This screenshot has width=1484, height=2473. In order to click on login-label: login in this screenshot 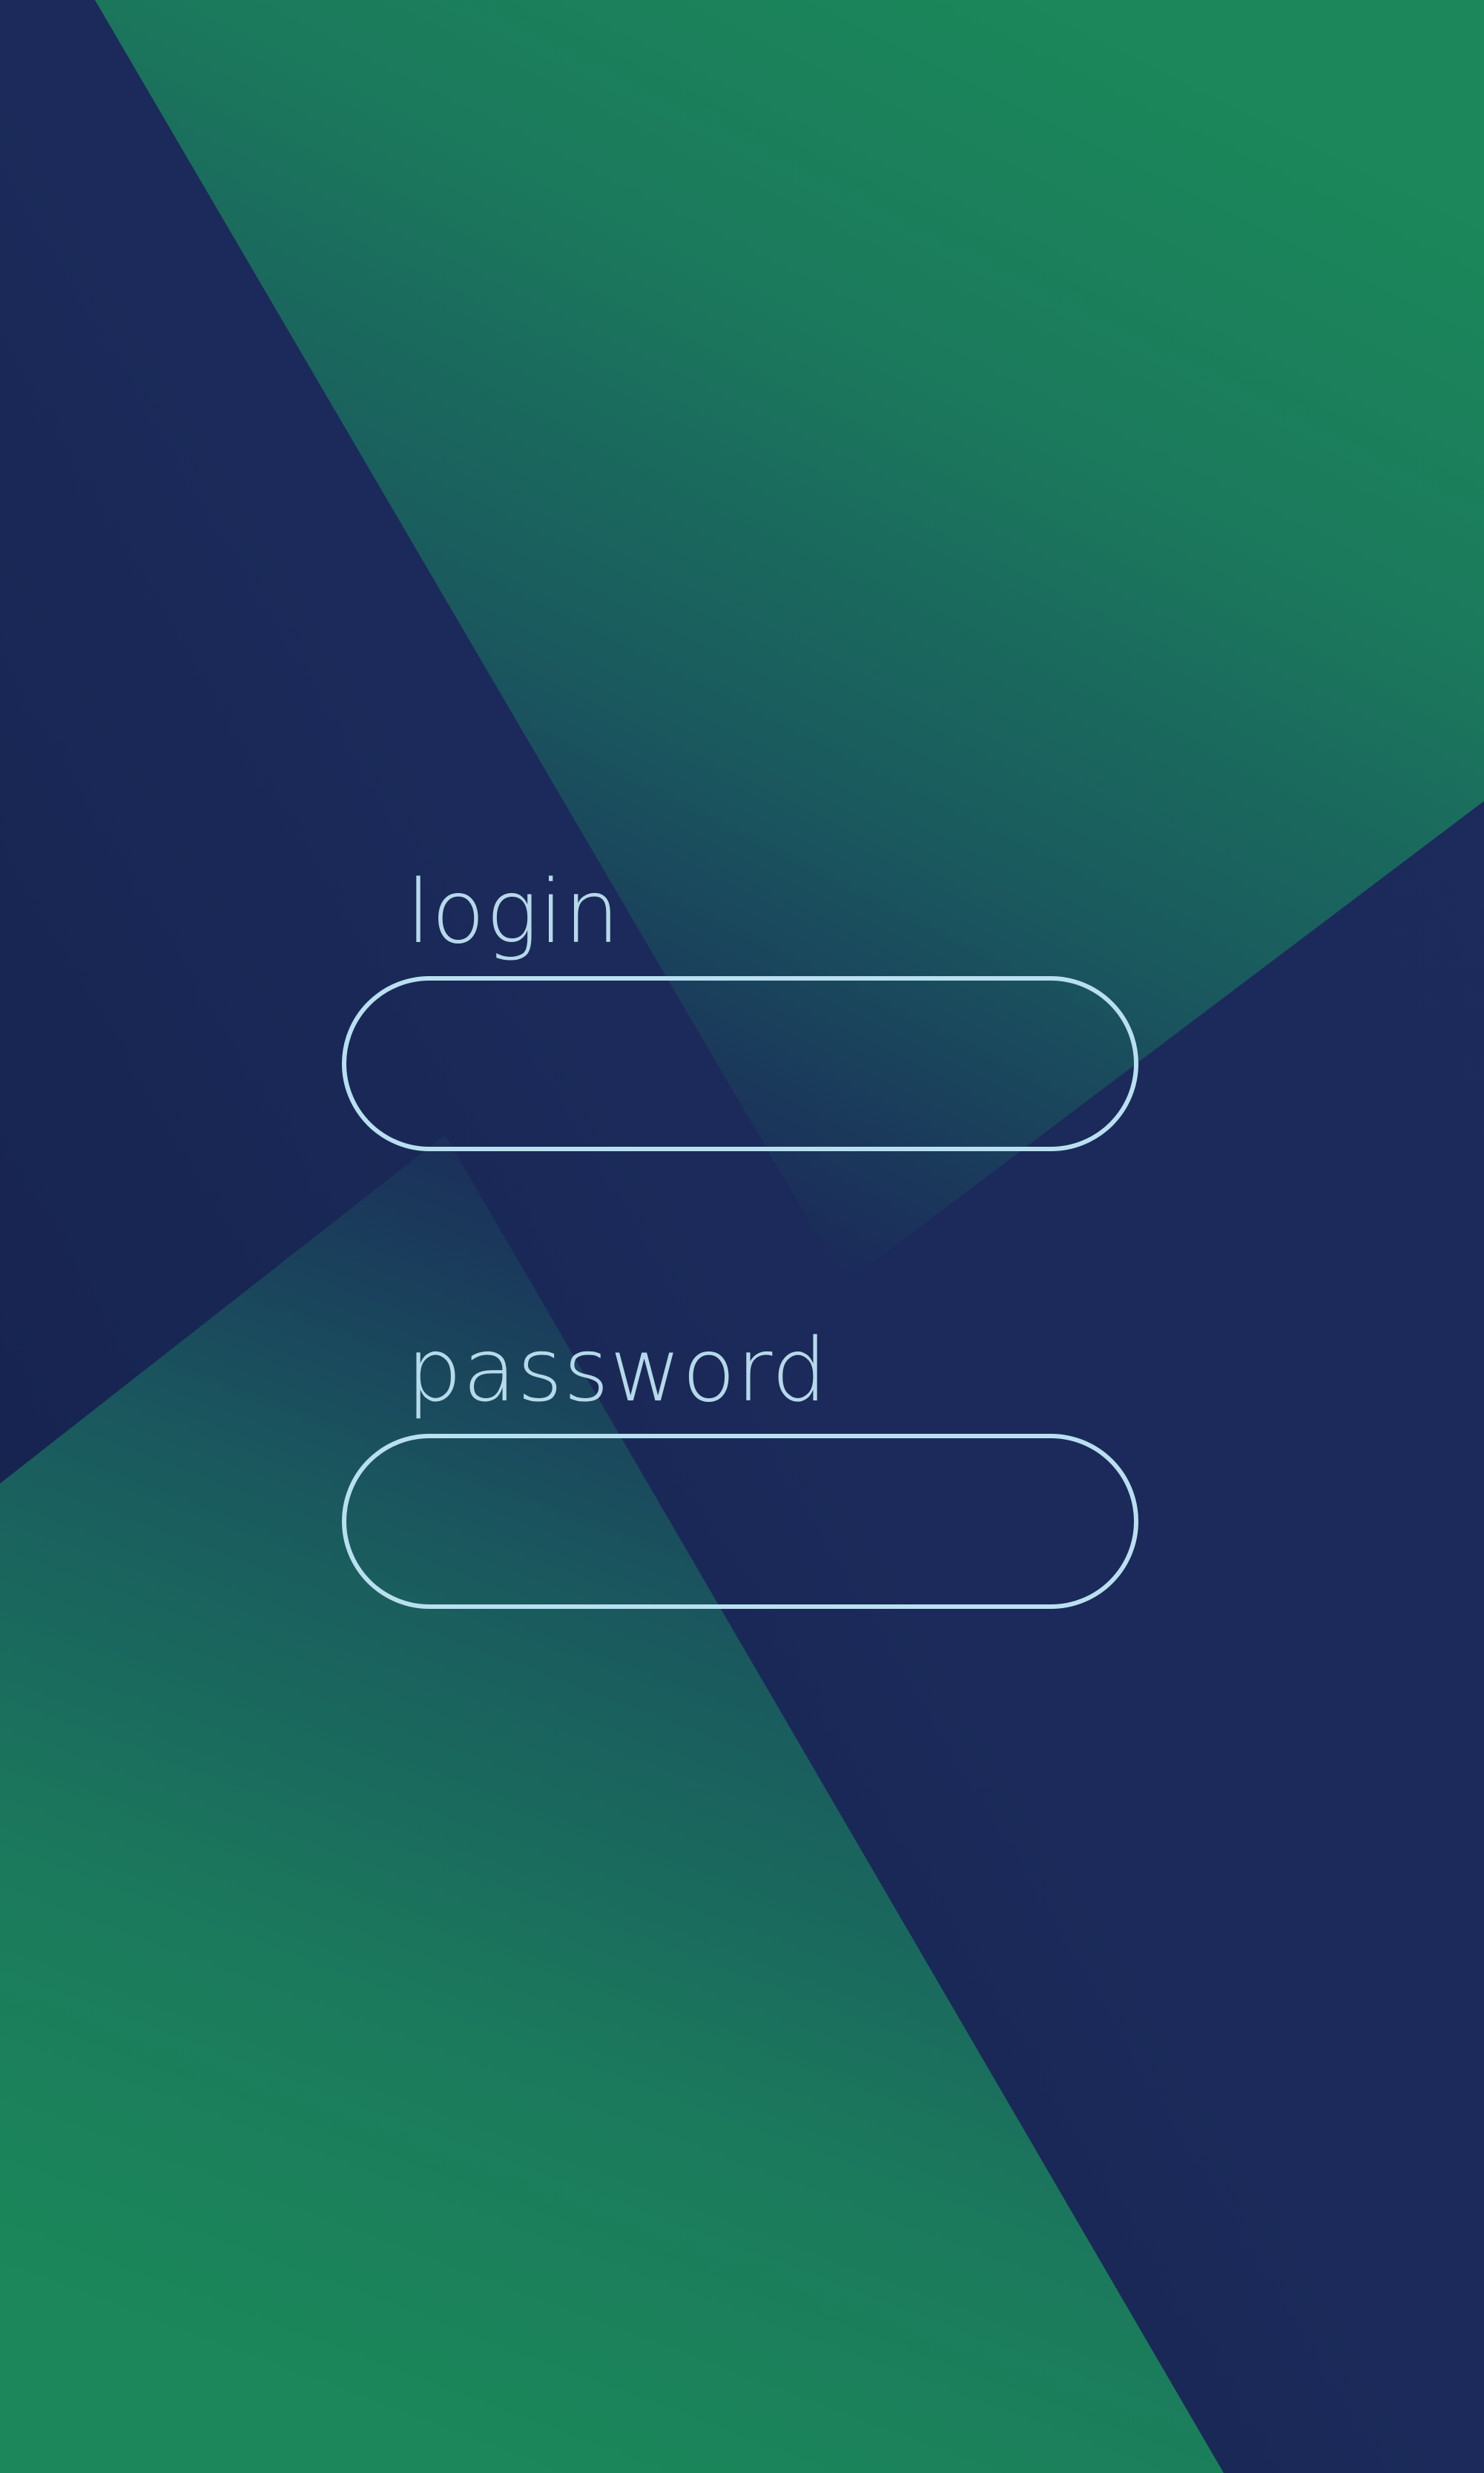, I will do `click(513, 912)`.